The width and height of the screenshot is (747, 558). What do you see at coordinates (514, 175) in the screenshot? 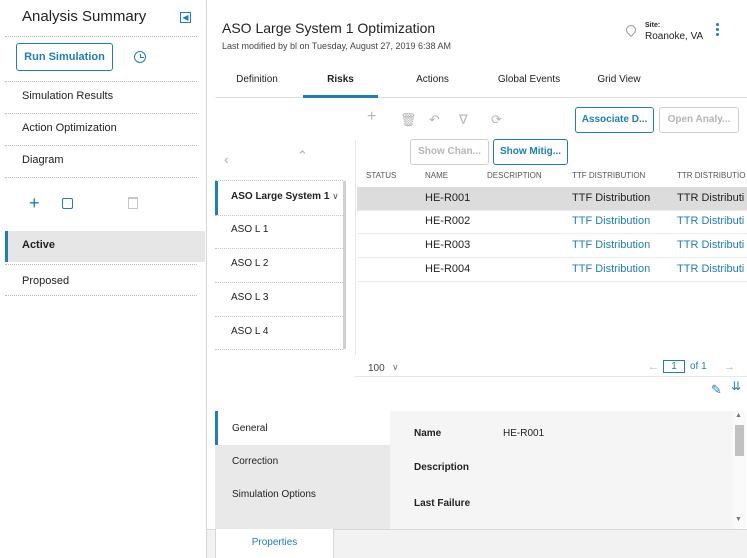
I see `column-header-description: DESCRIPTION` at bounding box center [514, 175].